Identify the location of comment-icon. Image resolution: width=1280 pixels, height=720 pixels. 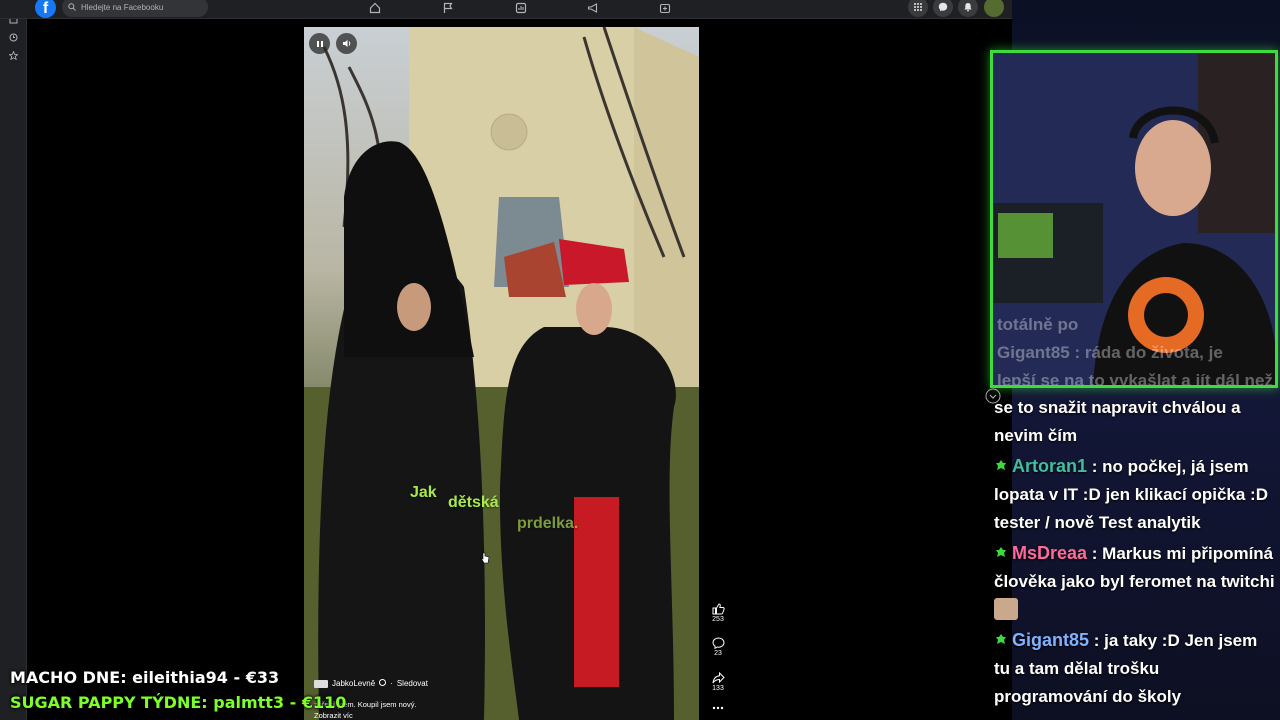
(718, 643).